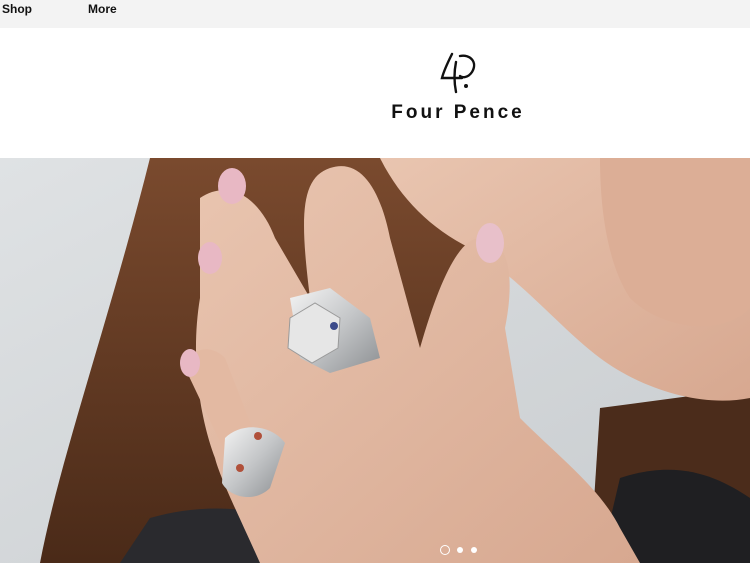  What do you see at coordinates (102, 9) in the screenshot?
I see `nav-more-link: More` at bounding box center [102, 9].